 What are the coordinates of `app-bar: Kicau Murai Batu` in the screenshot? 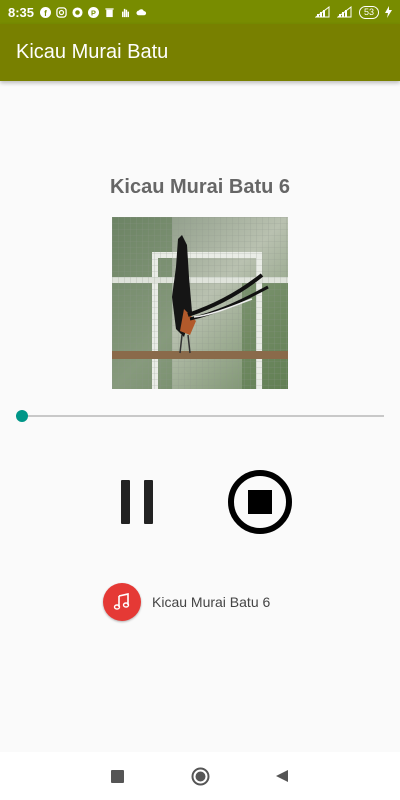 It's located at (200, 52).